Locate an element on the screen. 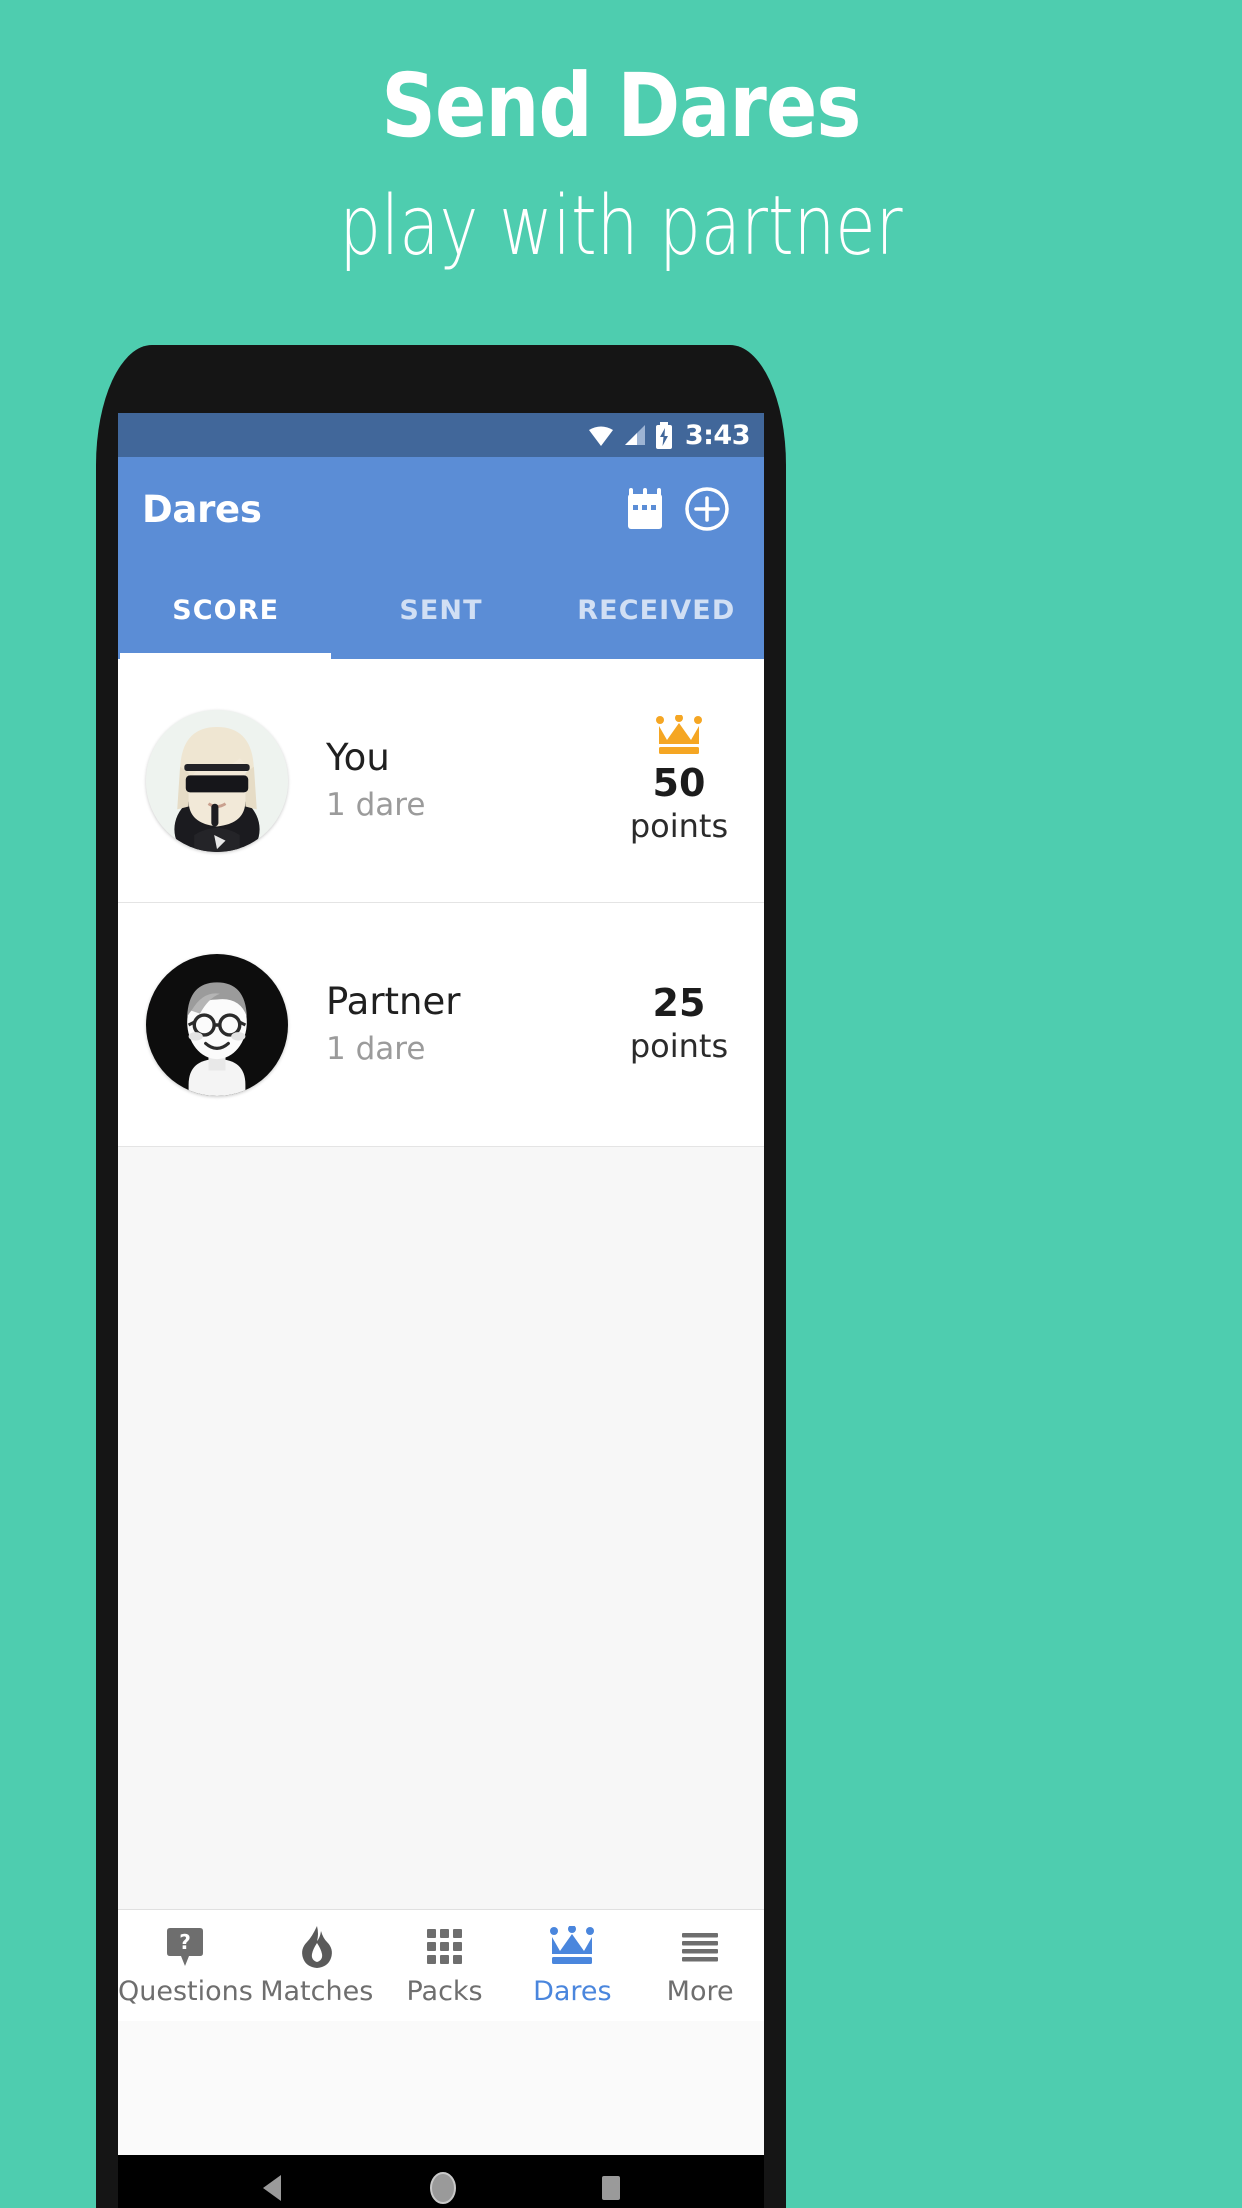  nav-item-questions: ? Questions is located at coordinates (185, 1966).